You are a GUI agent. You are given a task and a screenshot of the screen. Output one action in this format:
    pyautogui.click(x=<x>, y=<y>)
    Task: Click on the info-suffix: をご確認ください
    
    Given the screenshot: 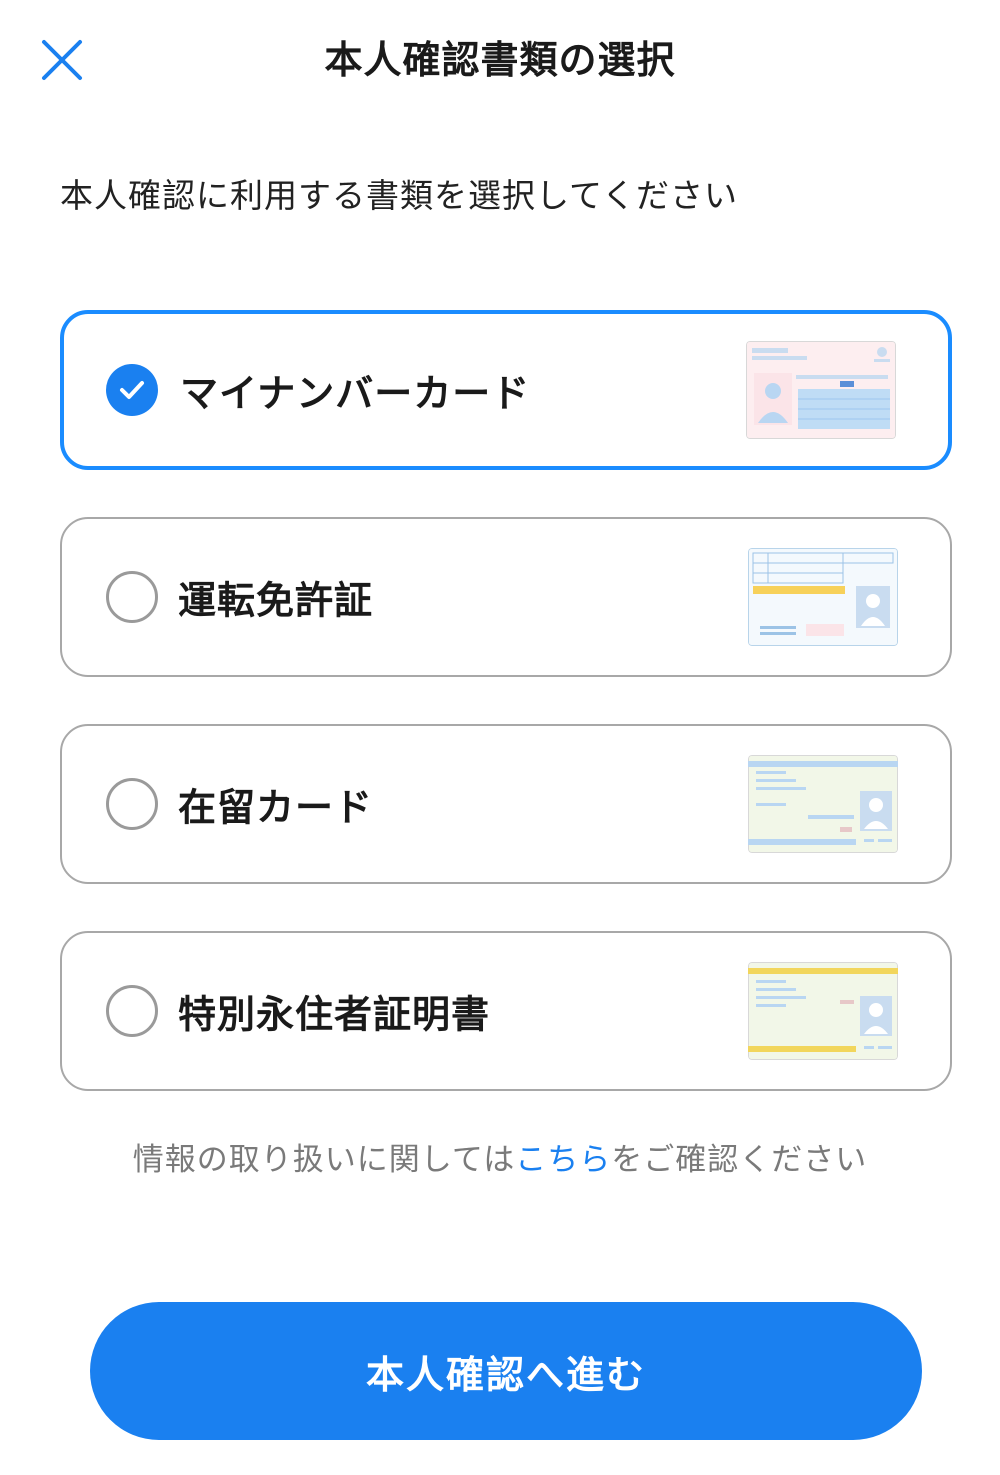 What is the action you would take?
    pyautogui.click(x=739, y=1160)
    